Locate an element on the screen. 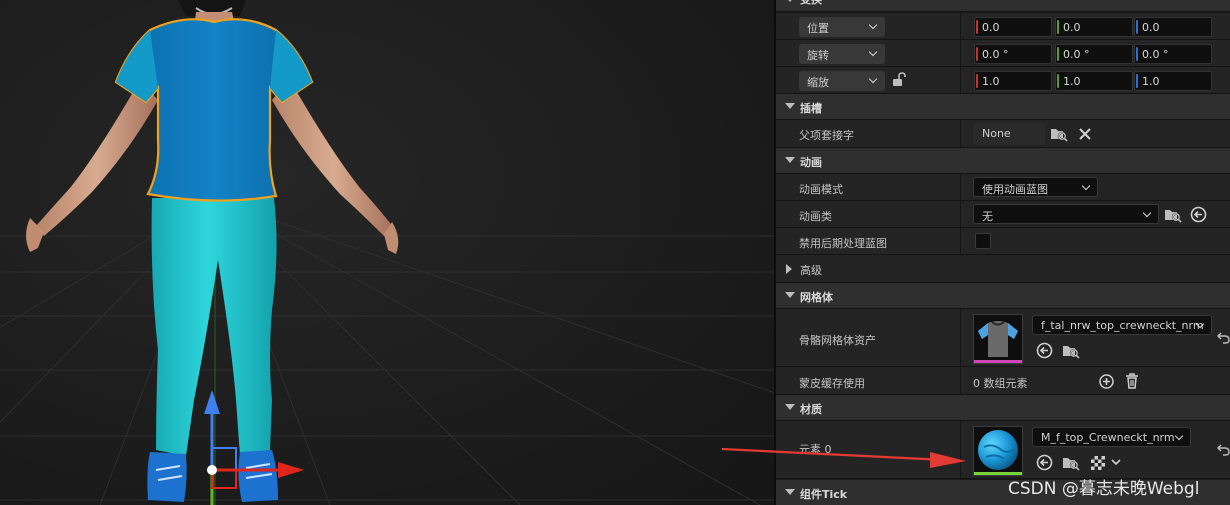 The image size is (1230, 505). scale-dropdown: 缩放 is located at coordinates (842, 81).